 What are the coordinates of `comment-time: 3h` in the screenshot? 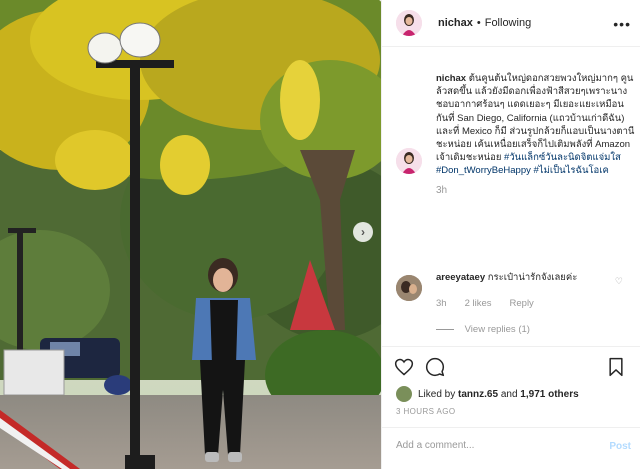 It's located at (441, 303).